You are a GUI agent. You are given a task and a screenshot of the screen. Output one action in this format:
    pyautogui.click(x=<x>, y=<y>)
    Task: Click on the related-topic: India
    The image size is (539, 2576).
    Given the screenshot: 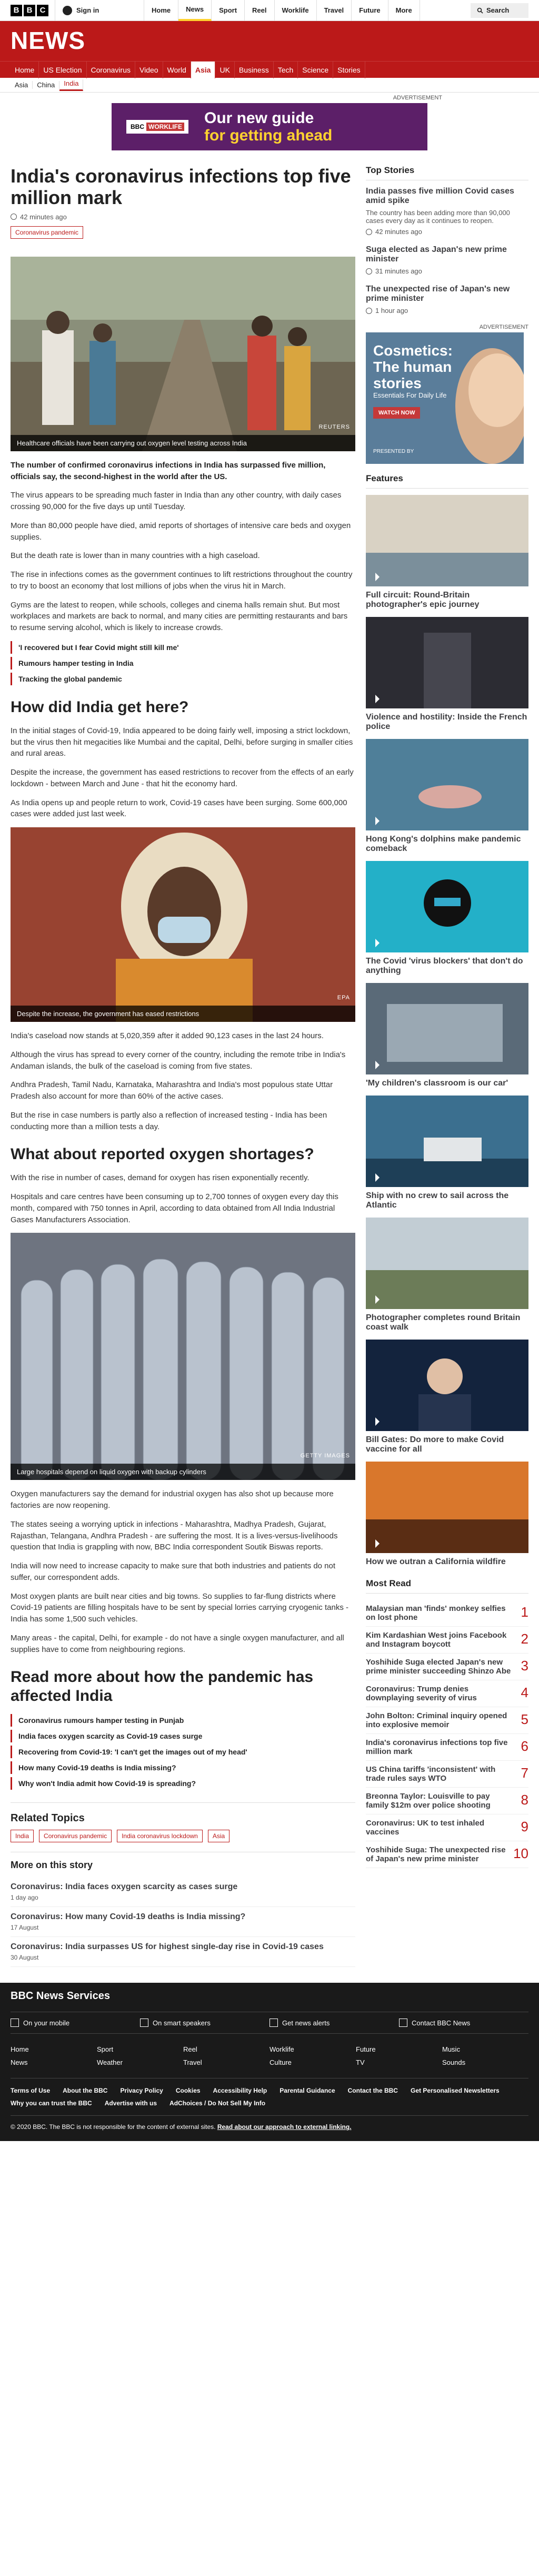 What is the action you would take?
    pyautogui.click(x=22, y=1837)
    